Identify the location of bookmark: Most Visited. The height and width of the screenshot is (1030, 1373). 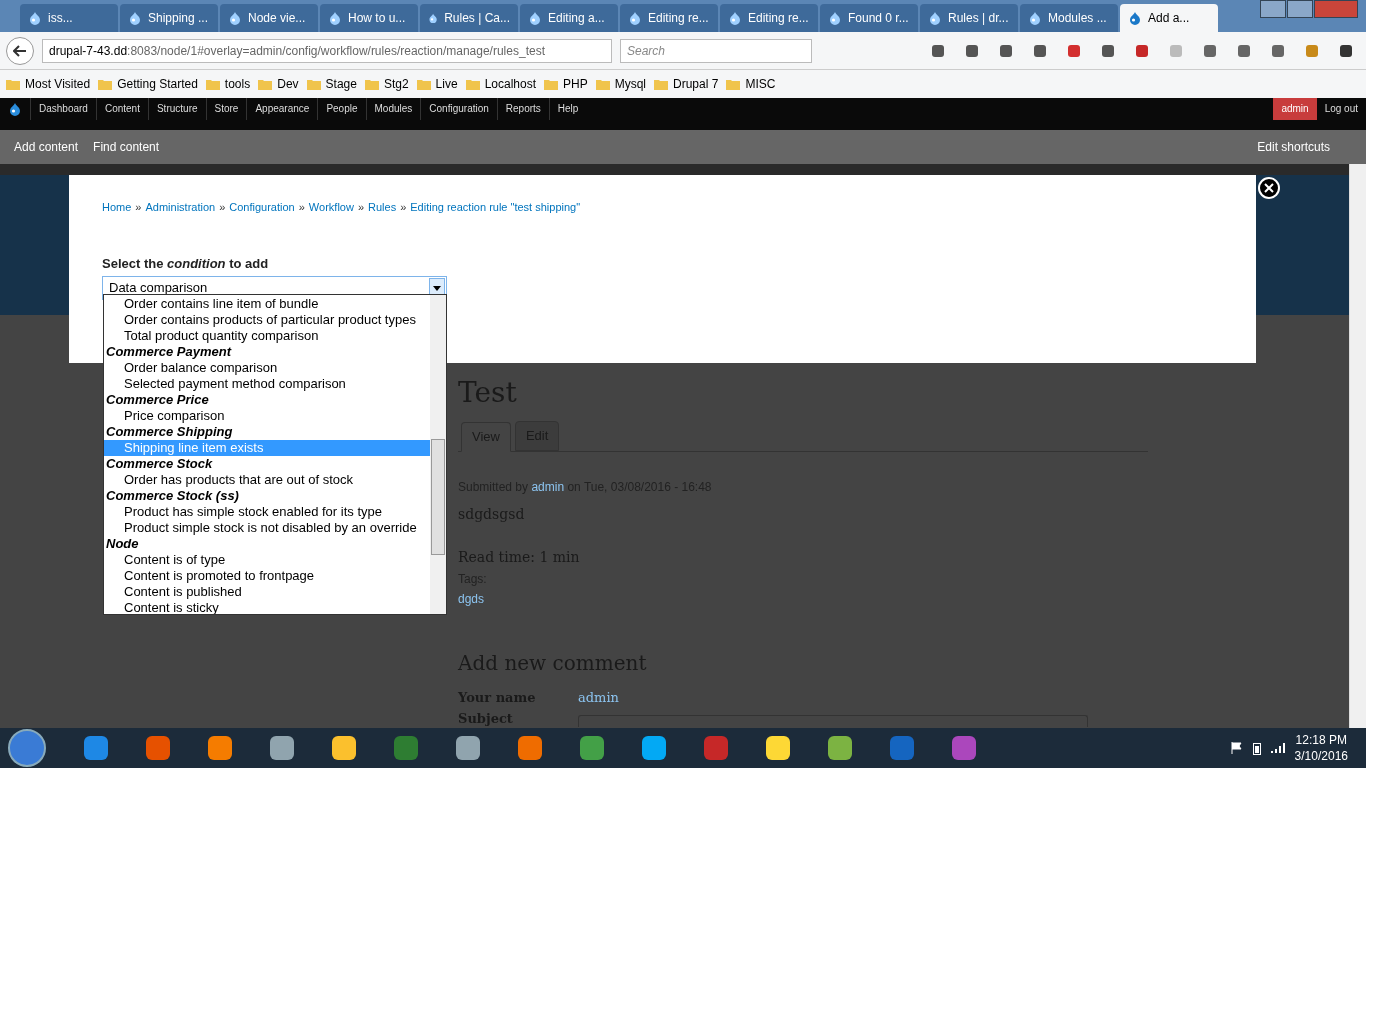
(48, 84).